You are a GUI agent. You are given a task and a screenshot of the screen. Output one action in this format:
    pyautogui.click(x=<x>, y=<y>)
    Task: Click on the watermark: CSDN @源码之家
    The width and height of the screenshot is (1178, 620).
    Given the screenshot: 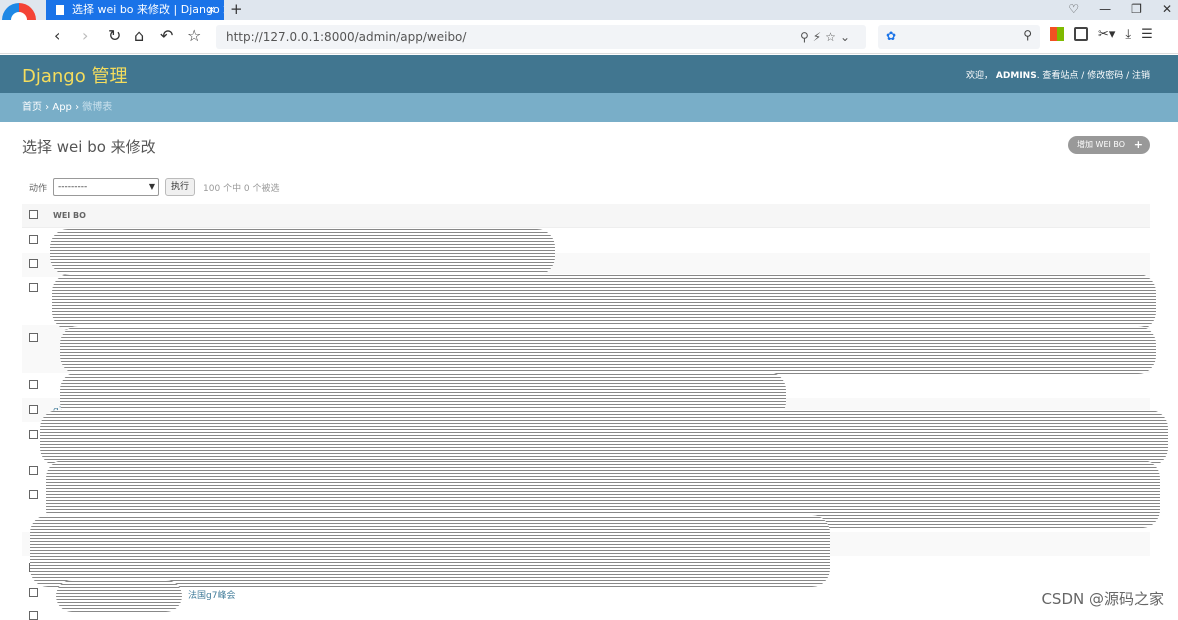 What is the action you would take?
    pyautogui.click(x=1102, y=598)
    